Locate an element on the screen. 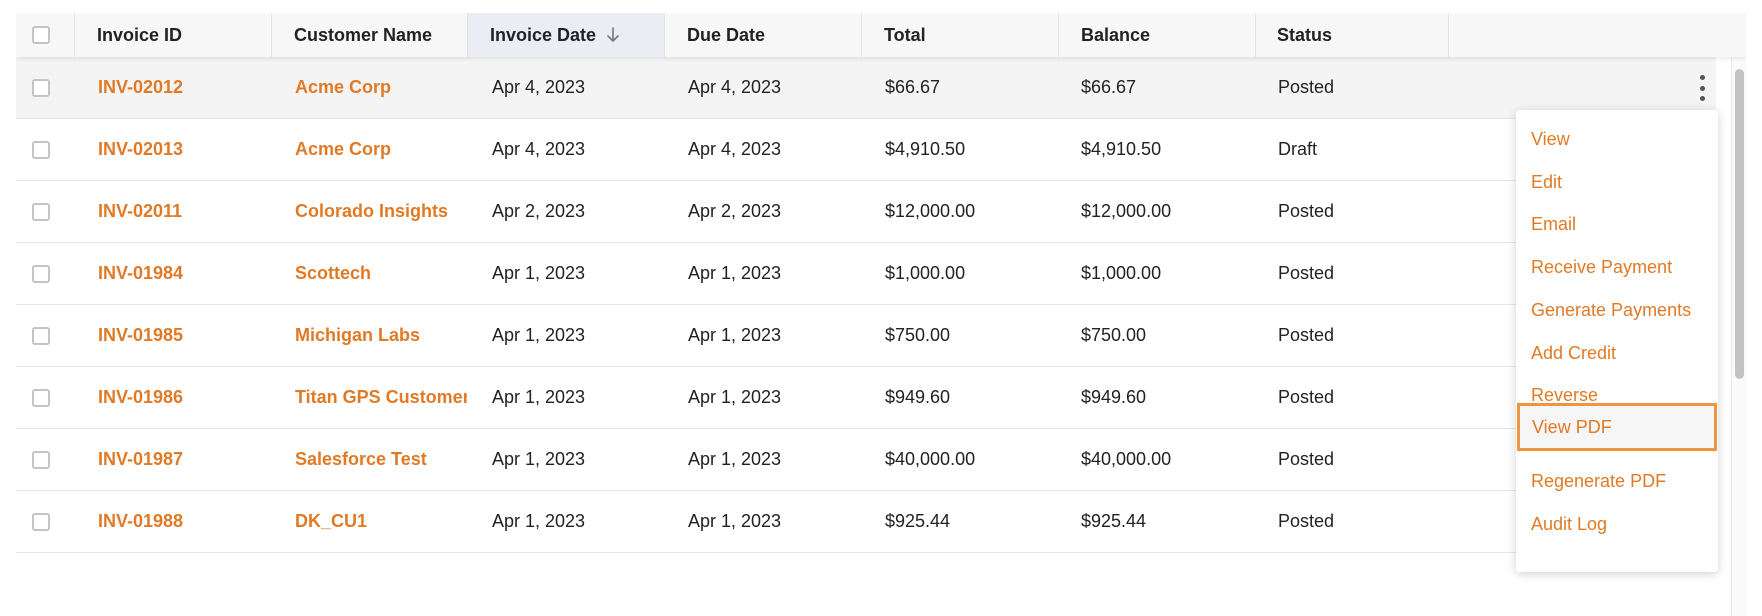  cell-due-date: Apr 4, 2023 is located at coordinates (735, 149).